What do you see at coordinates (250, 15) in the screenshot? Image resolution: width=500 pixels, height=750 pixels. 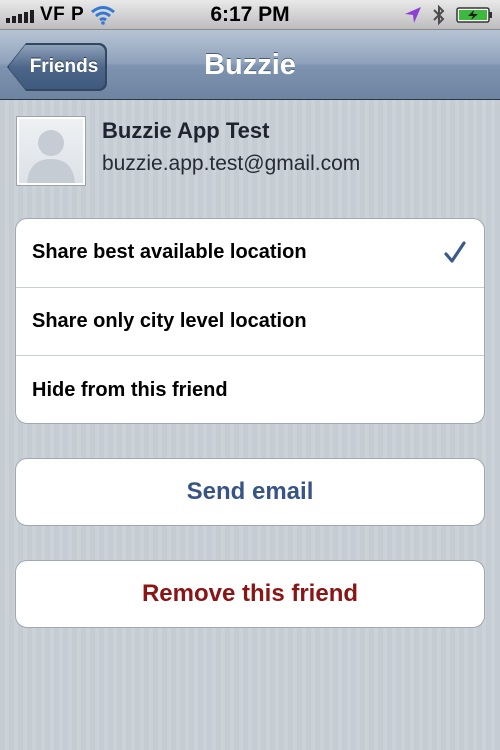 I see `status-bar: VF P 6:17 PM` at bounding box center [250, 15].